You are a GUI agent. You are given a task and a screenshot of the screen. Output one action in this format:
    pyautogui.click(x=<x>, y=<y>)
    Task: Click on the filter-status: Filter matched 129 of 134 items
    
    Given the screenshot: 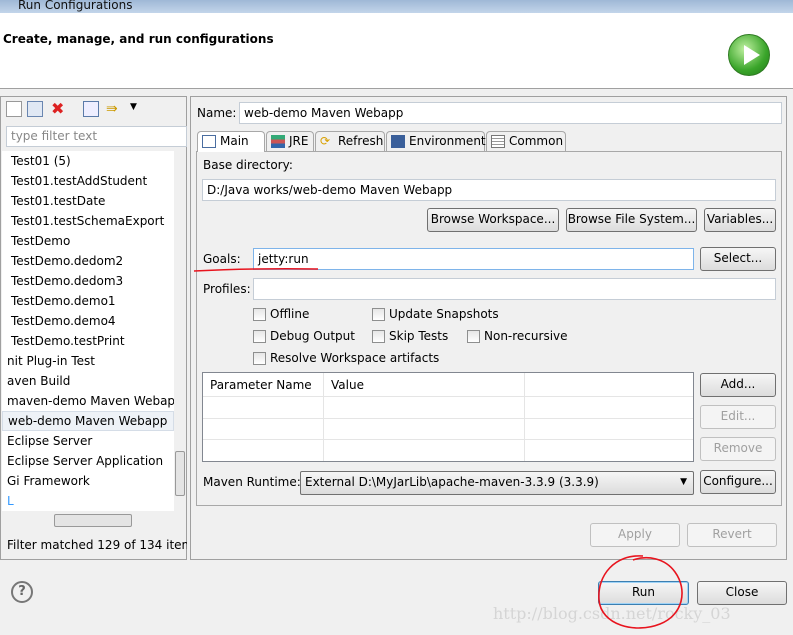 What is the action you would take?
    pyautogui.click(x=97, y=545)
    